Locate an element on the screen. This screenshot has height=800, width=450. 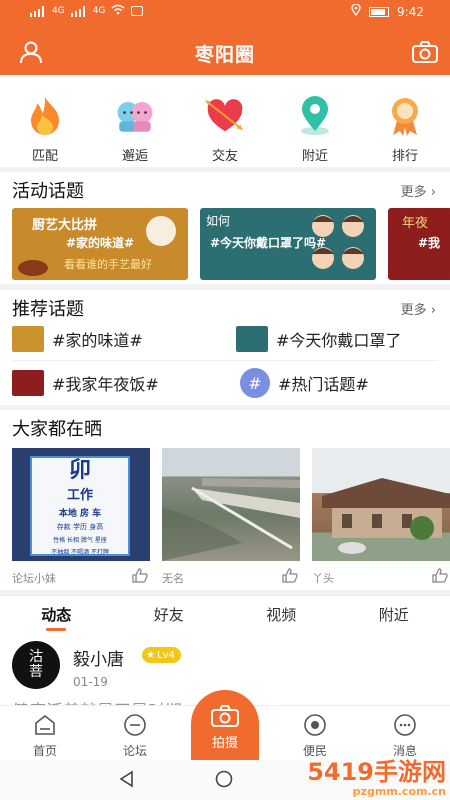
nav-capture-button: 拍摄 is located at coordinates (225, 725).